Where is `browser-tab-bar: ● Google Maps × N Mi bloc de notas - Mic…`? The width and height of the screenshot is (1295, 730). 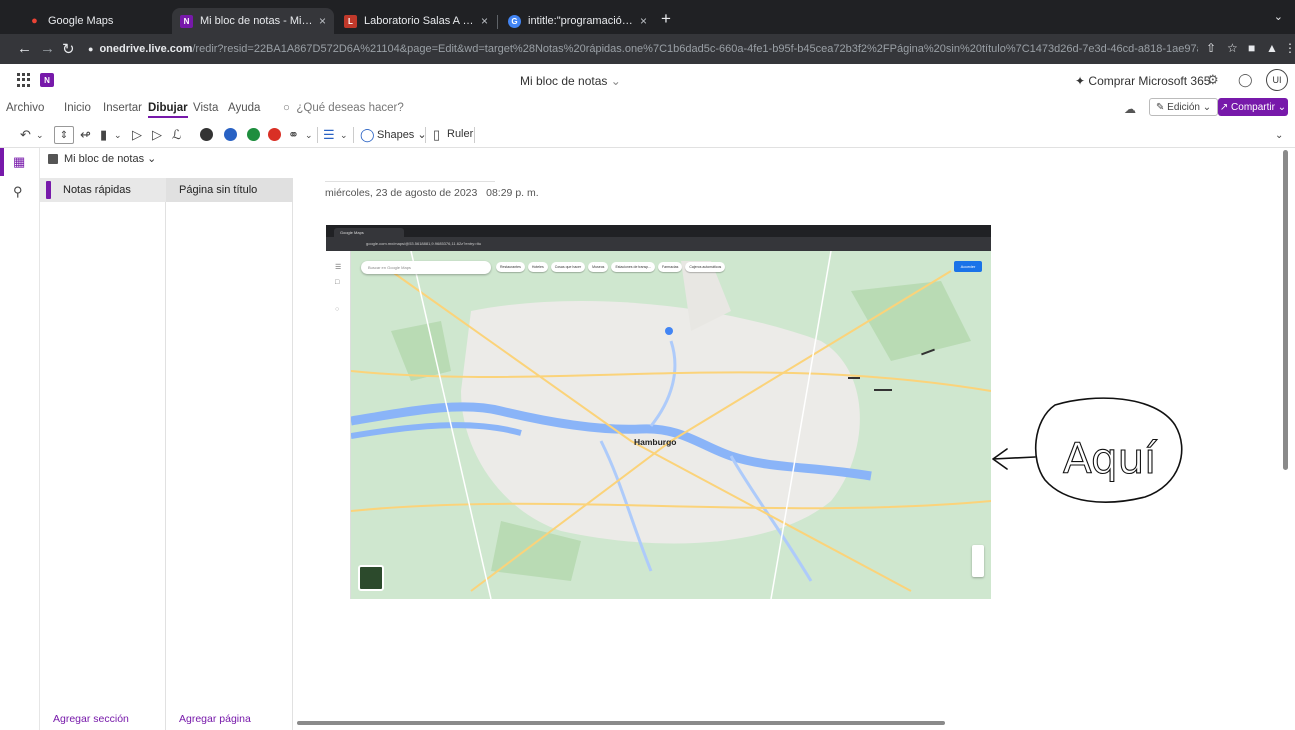
browser-tab-bar: ● Google Maps × N Mi bloc de notas - Mic… is located at coordinates (647, 17).